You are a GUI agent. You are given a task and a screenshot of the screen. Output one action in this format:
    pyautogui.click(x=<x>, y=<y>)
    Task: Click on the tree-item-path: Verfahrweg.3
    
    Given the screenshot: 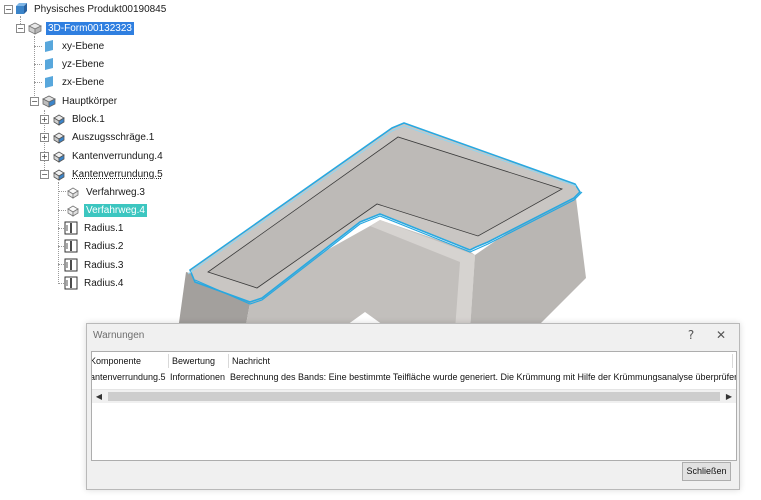 What is the action you would take?
    pyautogui.click(x=106, y=192)
    